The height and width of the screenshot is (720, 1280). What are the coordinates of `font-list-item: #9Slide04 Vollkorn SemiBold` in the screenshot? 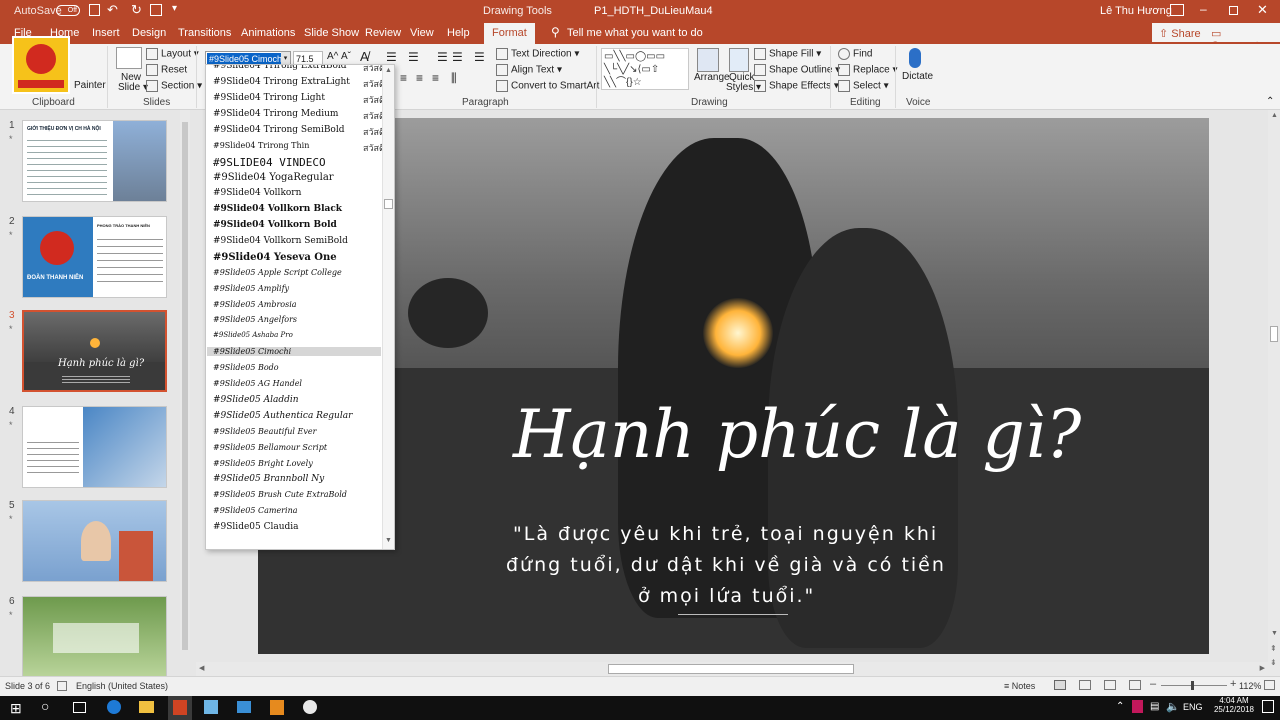 It's located at (280, 241).